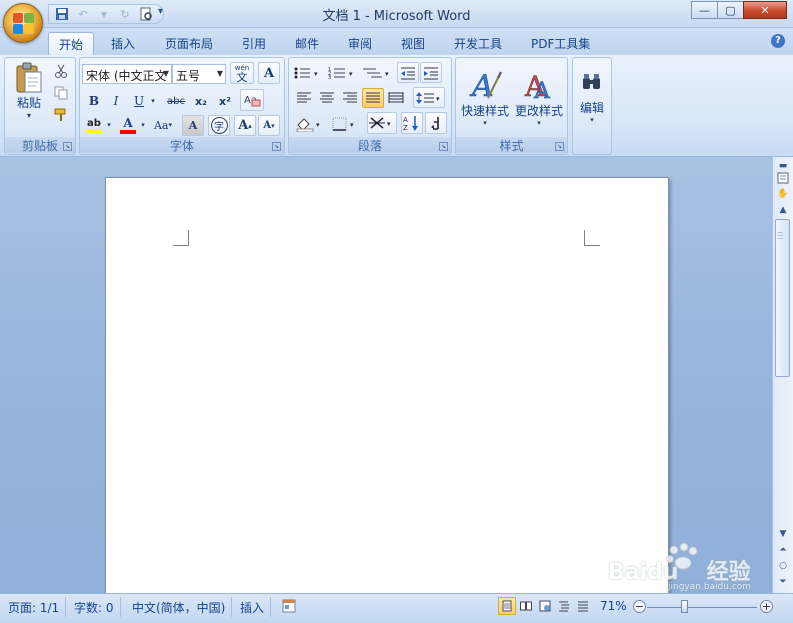 This screenshot has height=623, width=793. Describe the element at coordinates (139, 101) in the screenshot. I see `underline-button: U` at that location.